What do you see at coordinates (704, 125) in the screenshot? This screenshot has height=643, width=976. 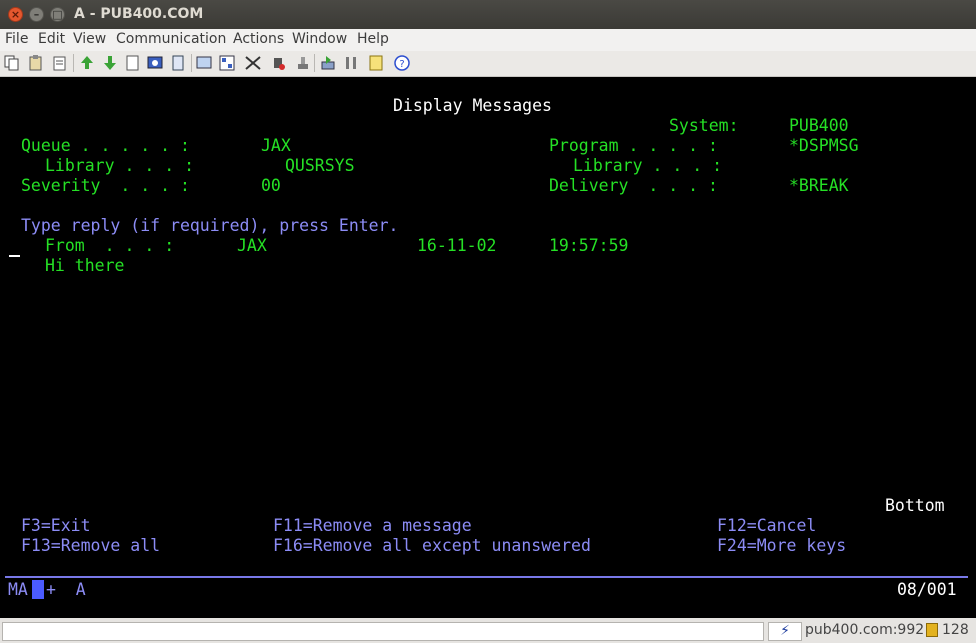 I see `system-label: System:` at bounding box center [704, 125].